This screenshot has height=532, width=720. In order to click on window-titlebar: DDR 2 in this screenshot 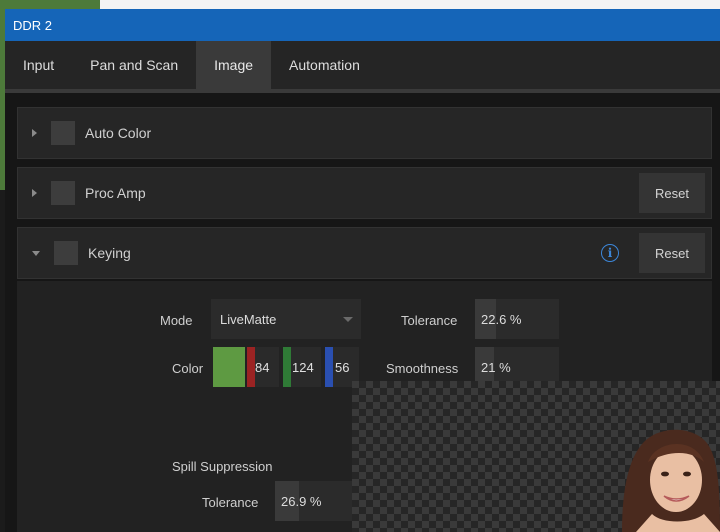, I will do `click(362, 25)`.